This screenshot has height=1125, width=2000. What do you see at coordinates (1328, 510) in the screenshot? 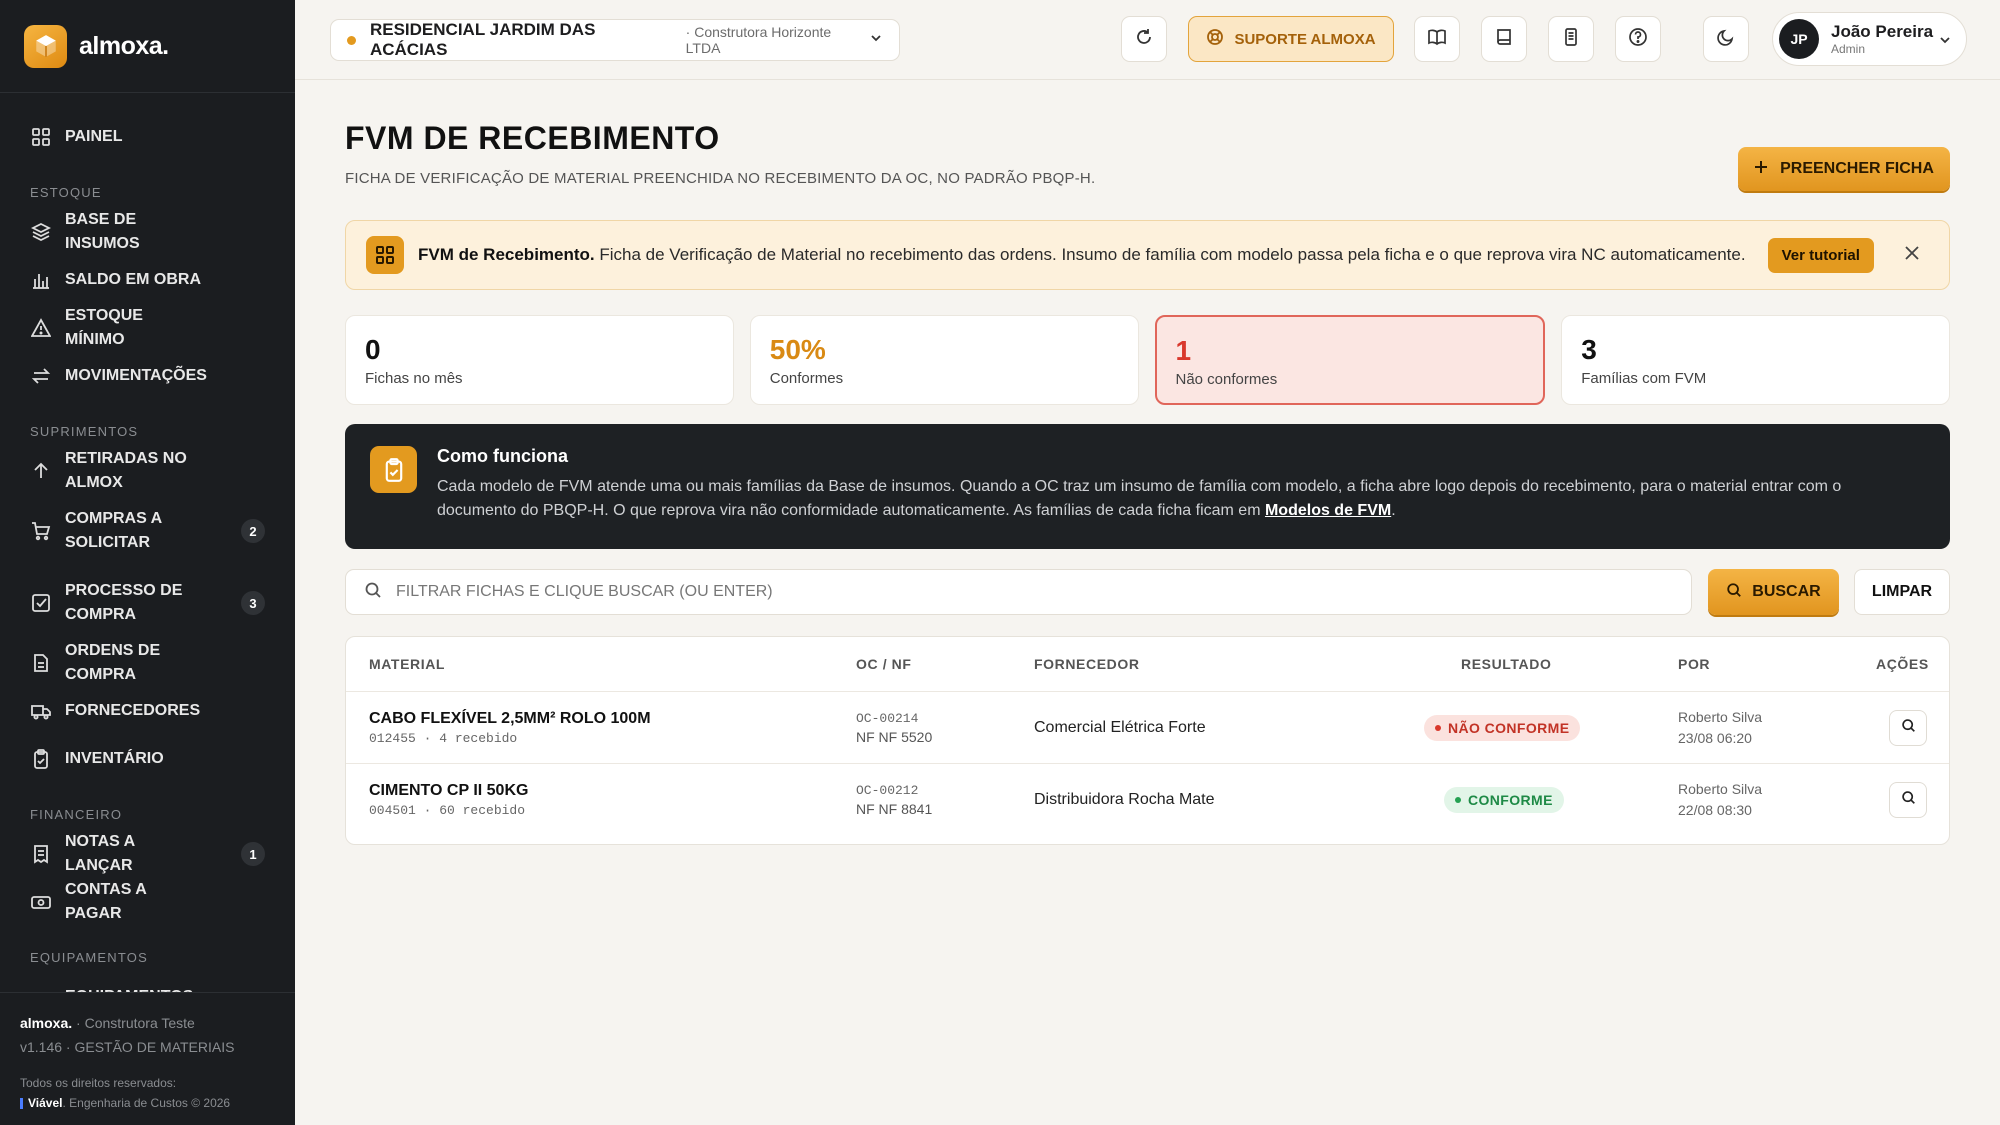
I see `modelos-fvm-link: Modelos de FVM` at bounding box center [1328, 510].